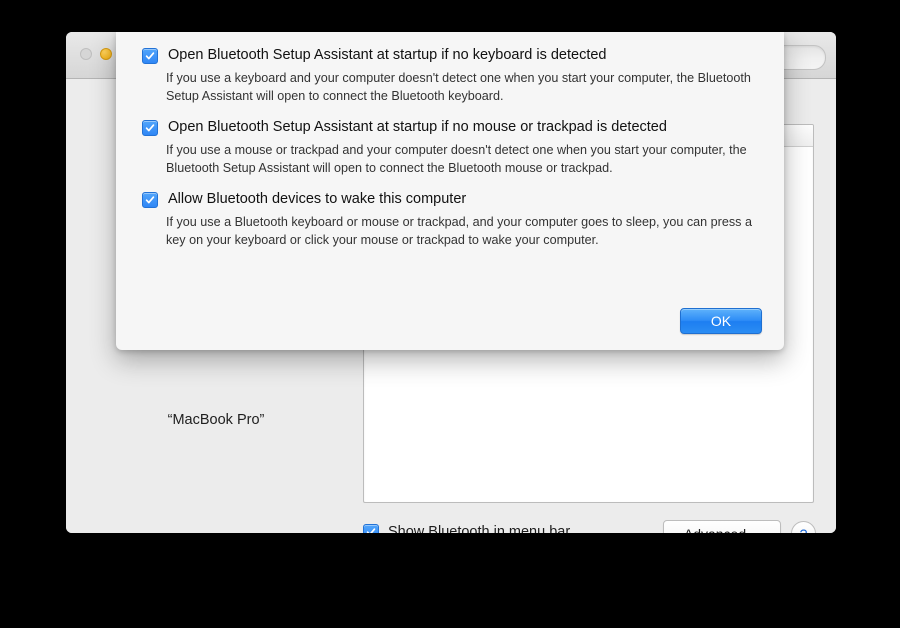 The height and width of the screenshot is (628, 900). Describe the element at coordinates (479, 528) in the screenshot. I see `show-bluetooth-in-menu-bar-label: Show Bluetooth in menu bar` at that location.